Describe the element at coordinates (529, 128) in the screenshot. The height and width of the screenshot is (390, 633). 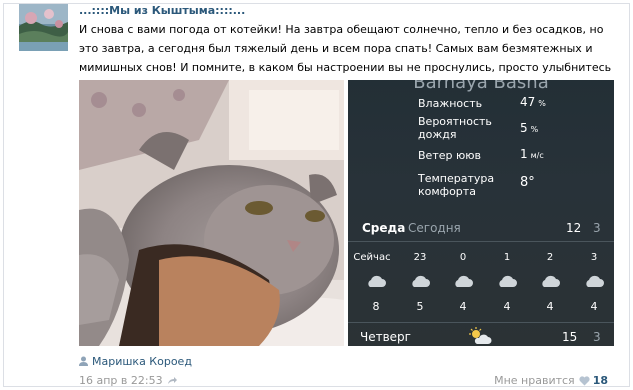
I see `rain-chance-value: 5%` at that location.